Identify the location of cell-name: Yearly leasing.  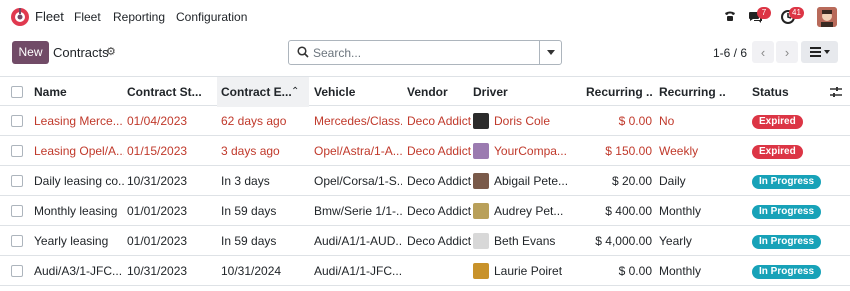
(71, 241).